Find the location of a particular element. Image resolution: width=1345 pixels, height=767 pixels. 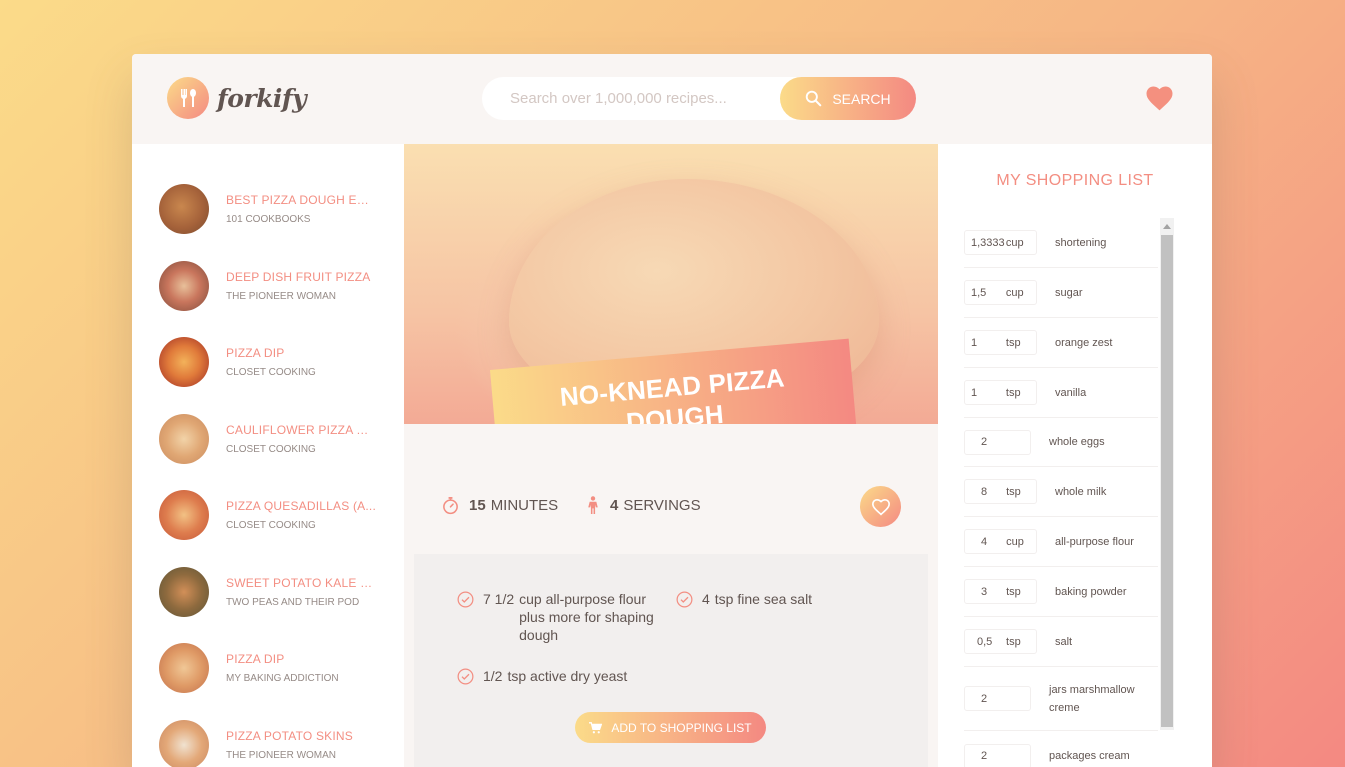

recipe-time: 15 MINUTES is located at coordinates (500, 505).